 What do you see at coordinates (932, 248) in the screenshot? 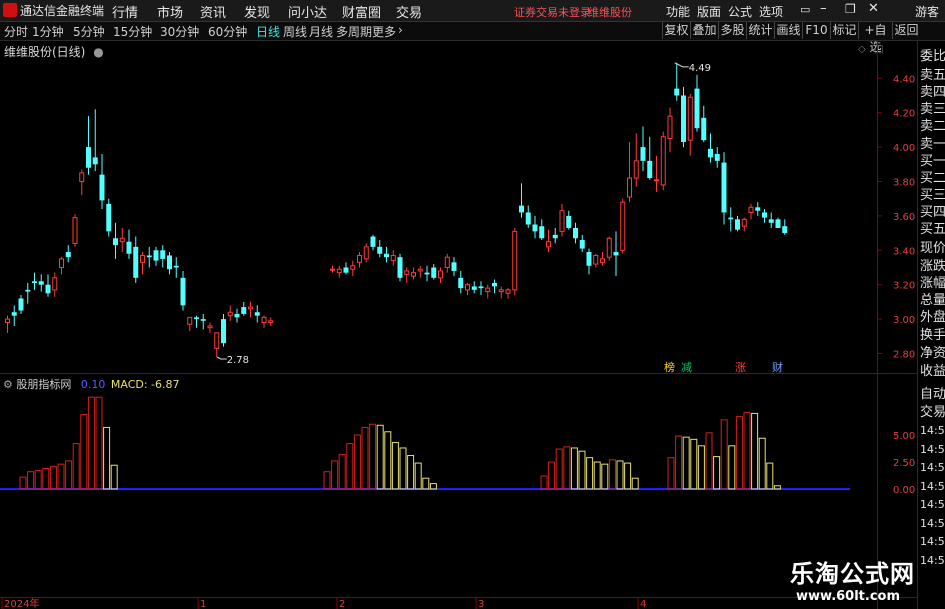
I see `quote-label: 现价` at bounding box center [932, 248].